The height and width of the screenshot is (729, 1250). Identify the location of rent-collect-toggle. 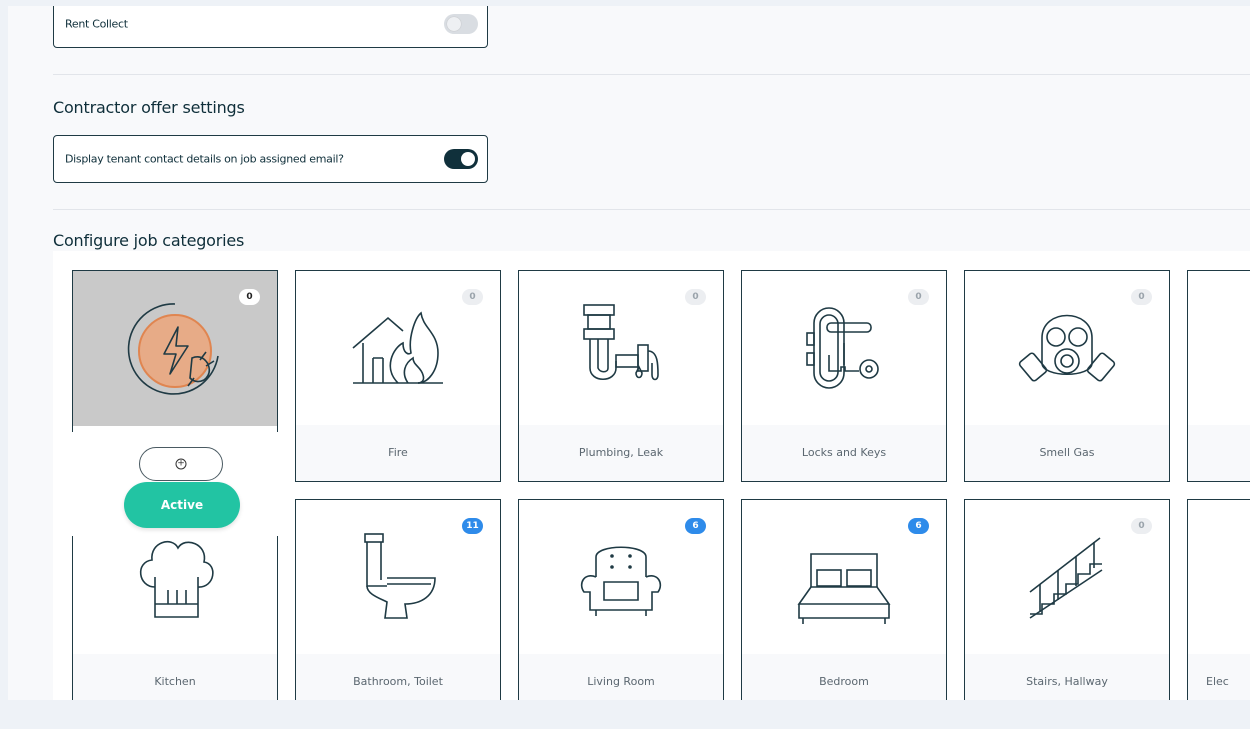
(461, 24).